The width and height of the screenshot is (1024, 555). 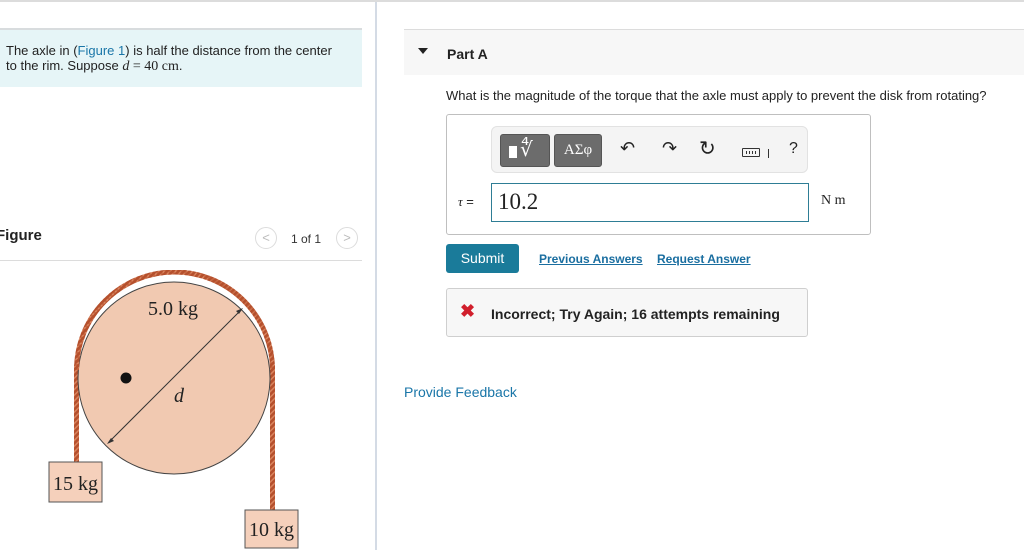 I want to click on figure-title: Figure, so click(x=21, y=235).